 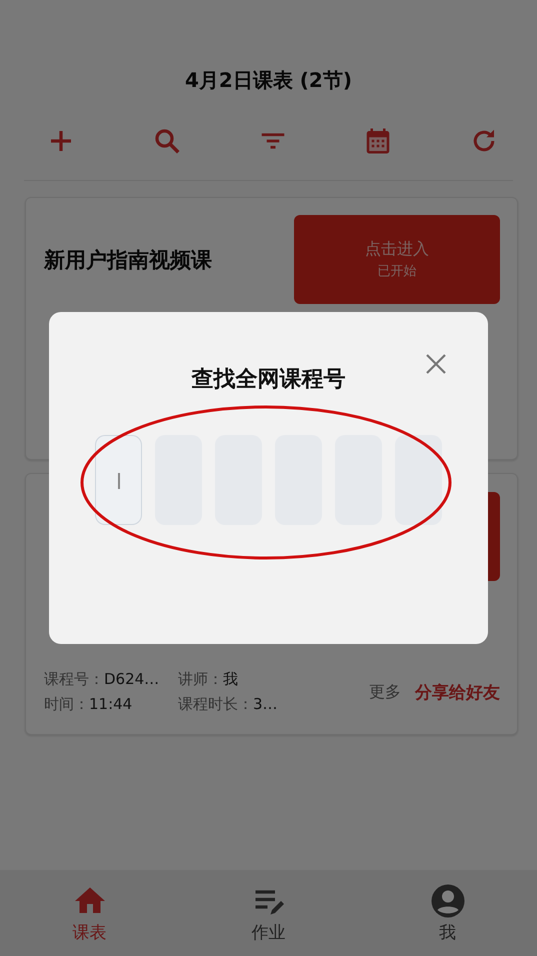 What do you see at coordinates (269, 913) in the screenshot?
I see `nav-tab: 作业` at bounding box center [269, 913].